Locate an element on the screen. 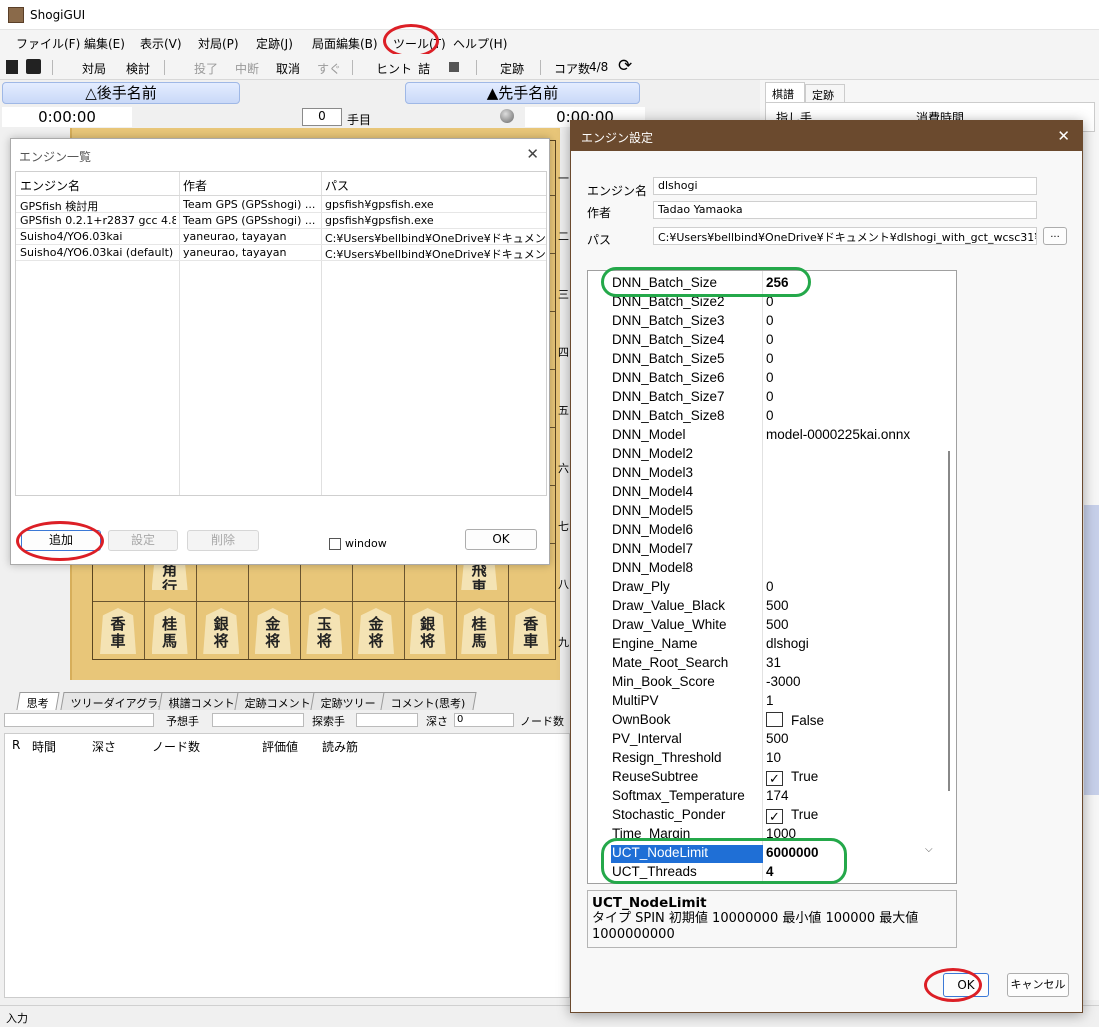 This screenshot has height=1027, width=1099. mate-button: 詰 is located at coordinates (424, 68).